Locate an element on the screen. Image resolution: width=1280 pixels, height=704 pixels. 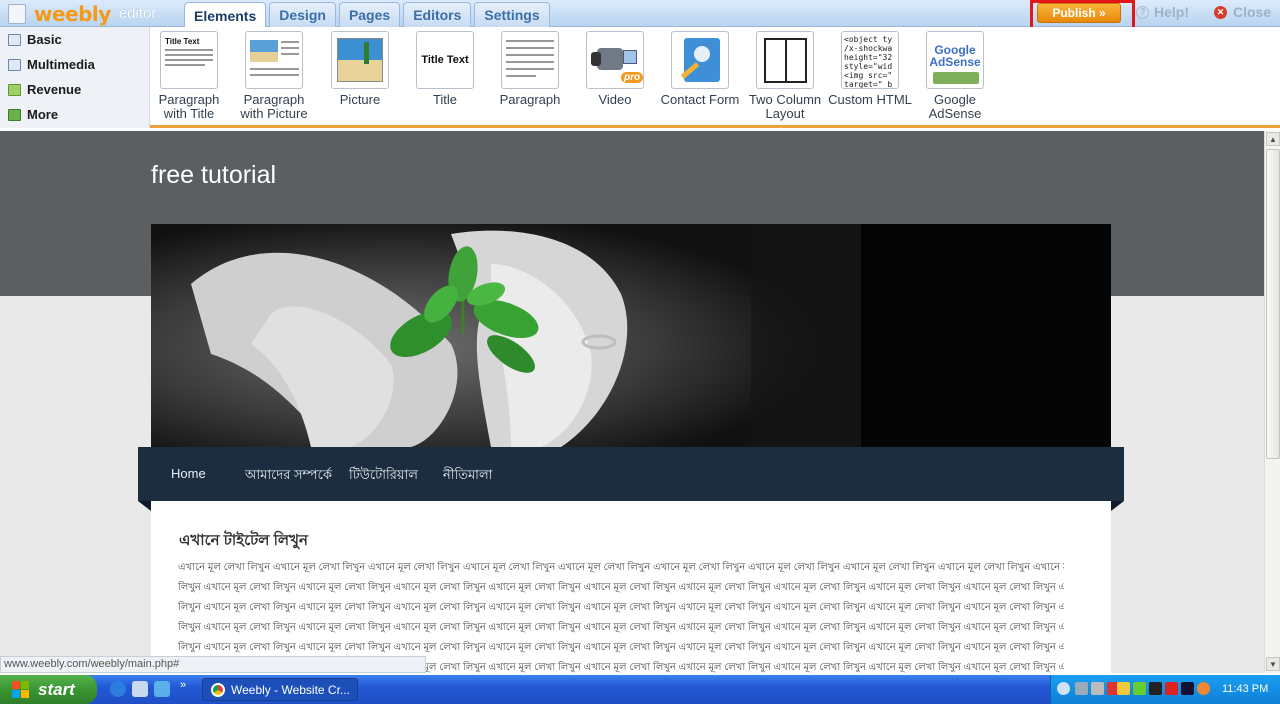
element-two-column-layout: Two Column Layout is located at coordinates (785, 76).